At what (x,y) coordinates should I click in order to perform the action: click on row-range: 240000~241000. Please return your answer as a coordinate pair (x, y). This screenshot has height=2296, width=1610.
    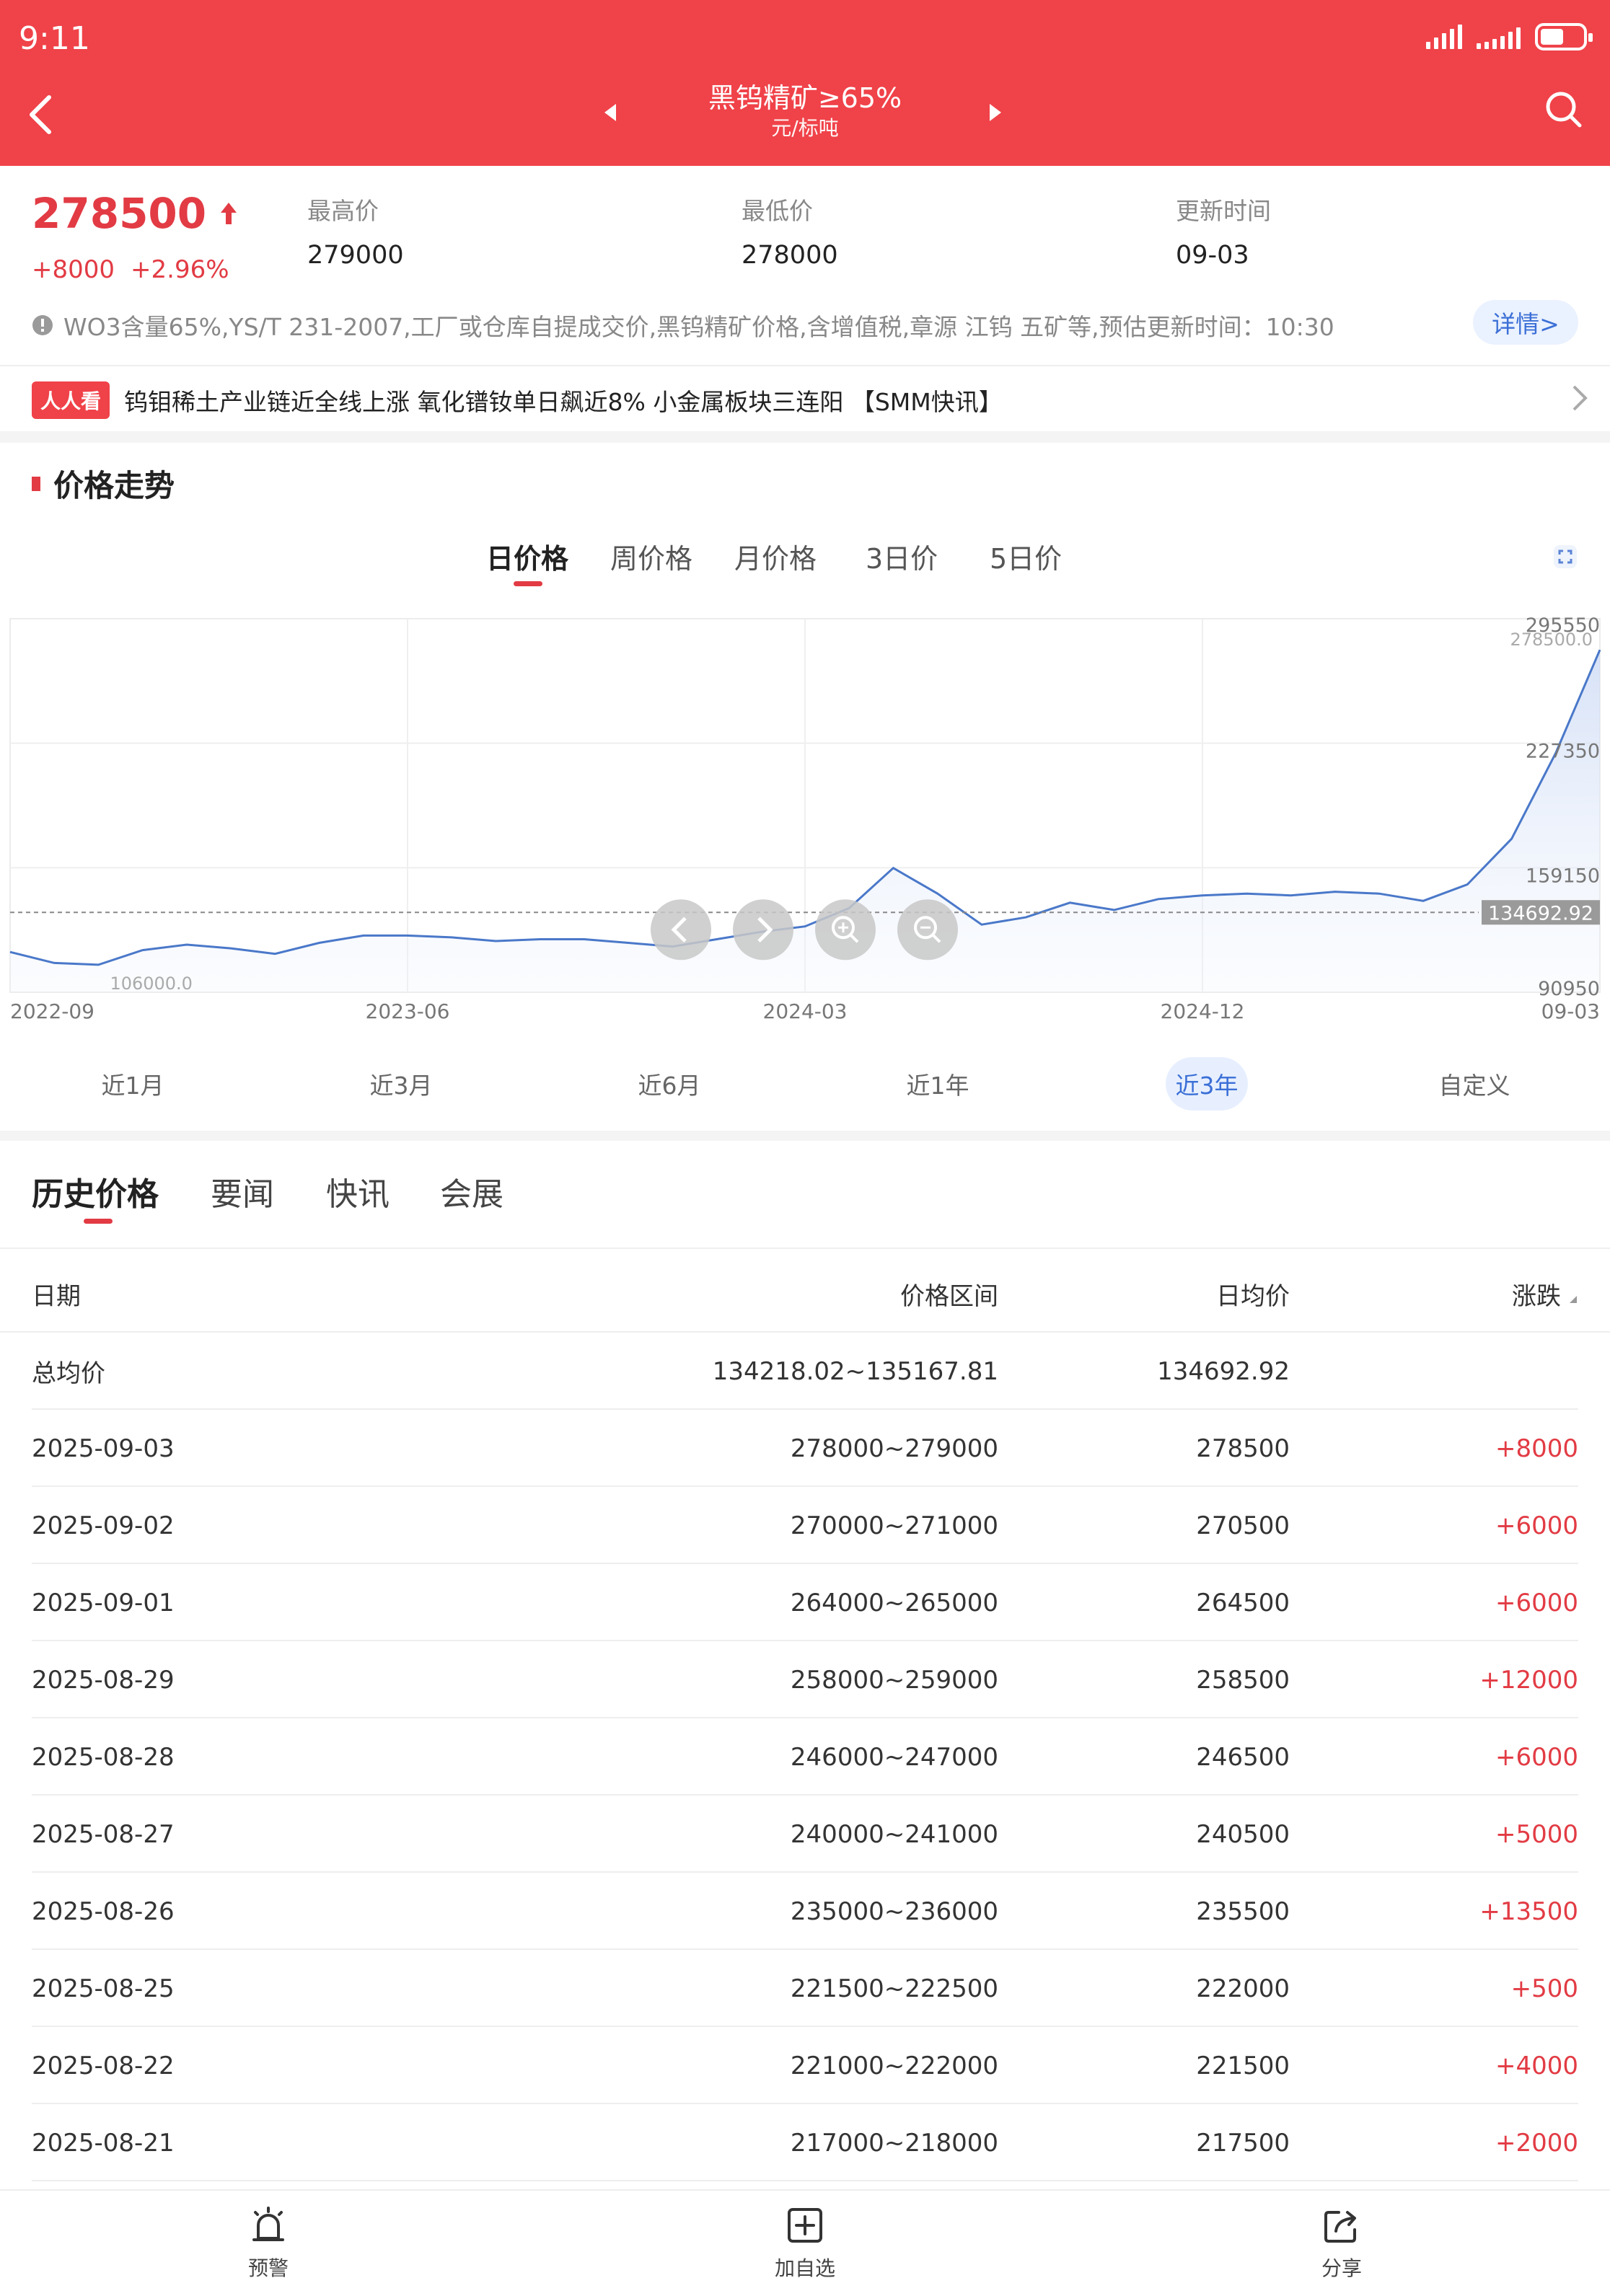
    Looking at the image, I should click on (894, 1834).